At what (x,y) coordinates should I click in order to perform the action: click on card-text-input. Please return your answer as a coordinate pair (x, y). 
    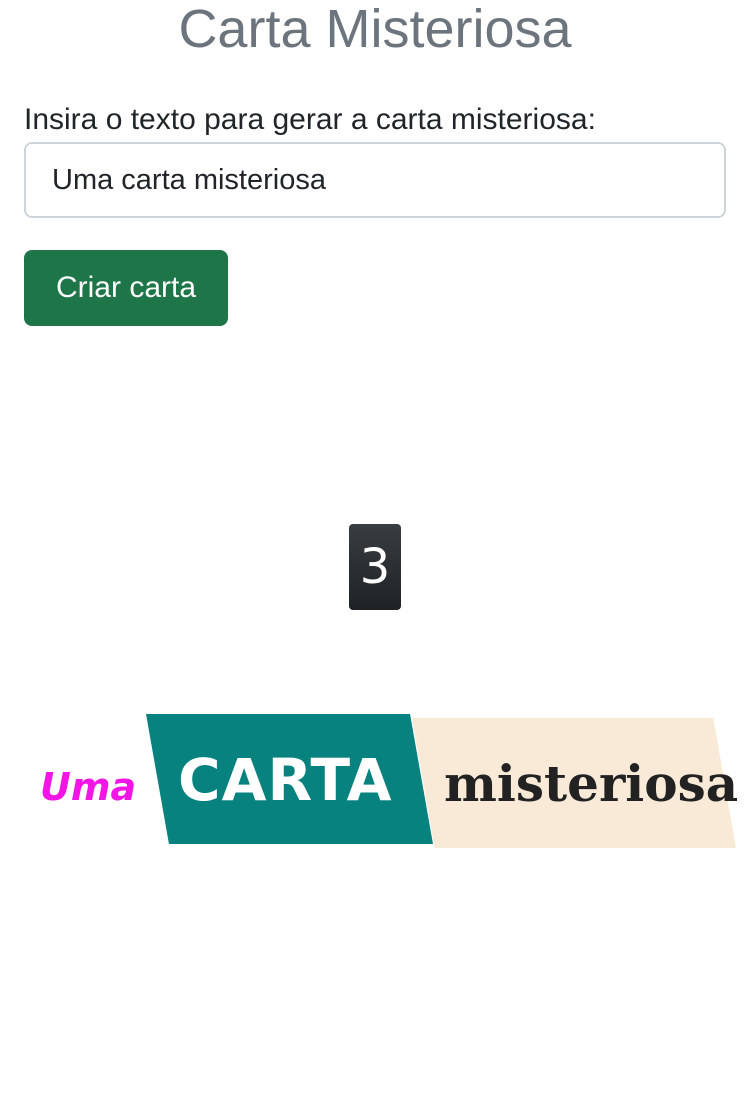
    Looking at the image, I should click on (375, 180).